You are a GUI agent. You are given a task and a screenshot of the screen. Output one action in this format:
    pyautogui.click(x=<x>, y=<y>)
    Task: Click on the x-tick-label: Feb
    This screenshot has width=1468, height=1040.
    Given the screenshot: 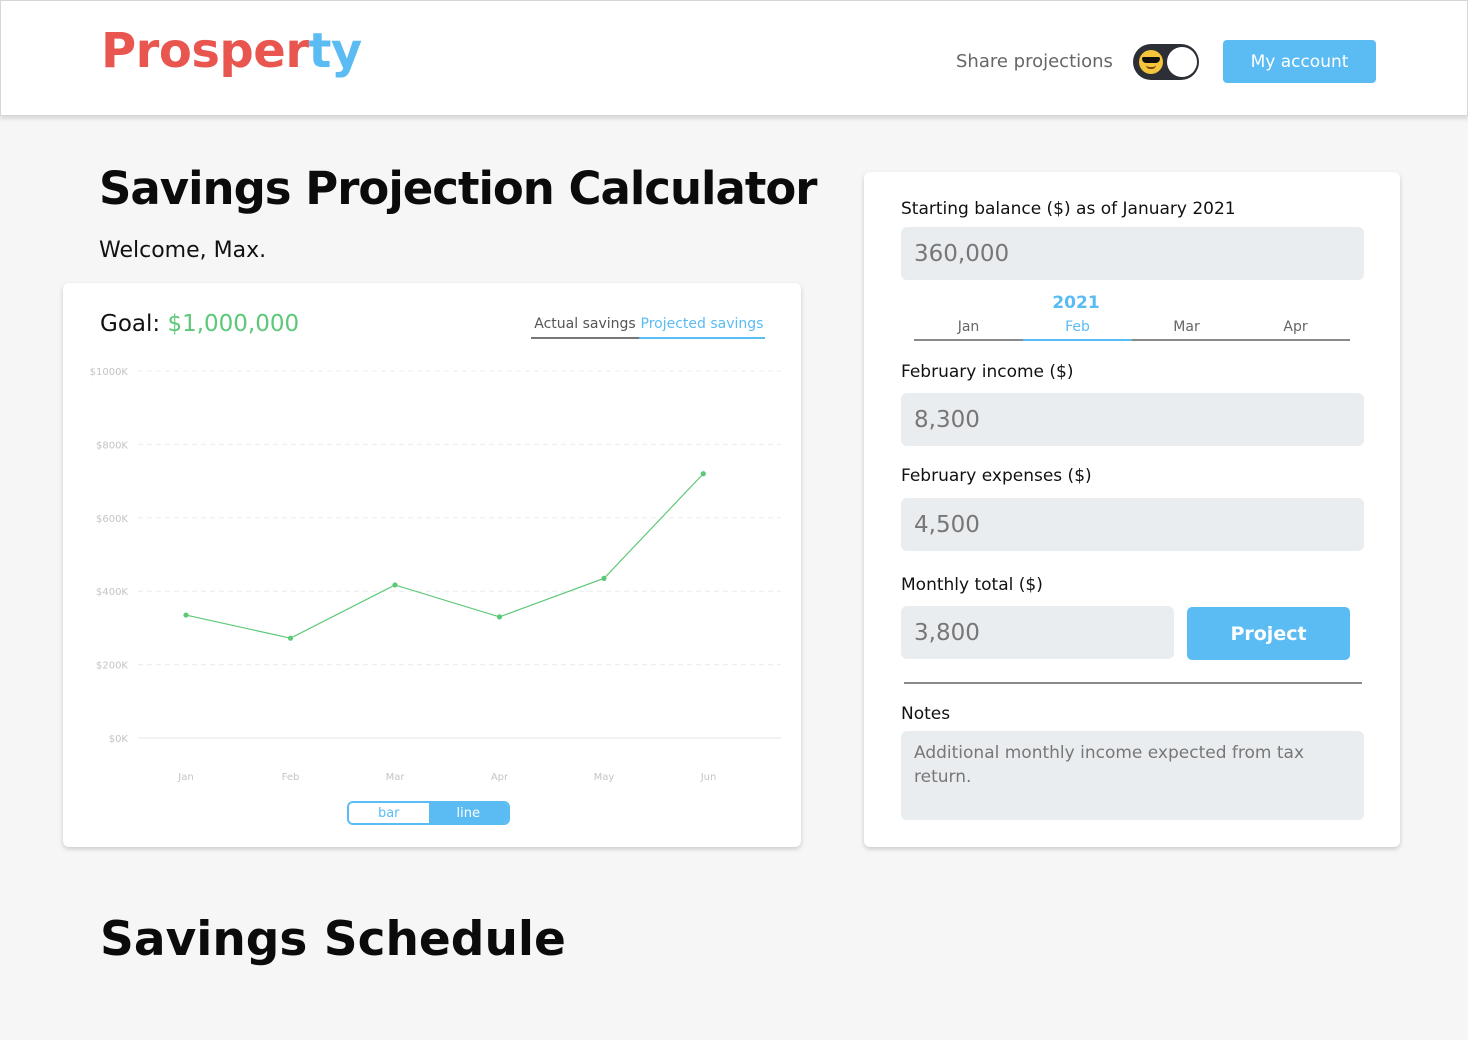 What is the action you would take?
    pyautogui.click(x=291, y=777)
    